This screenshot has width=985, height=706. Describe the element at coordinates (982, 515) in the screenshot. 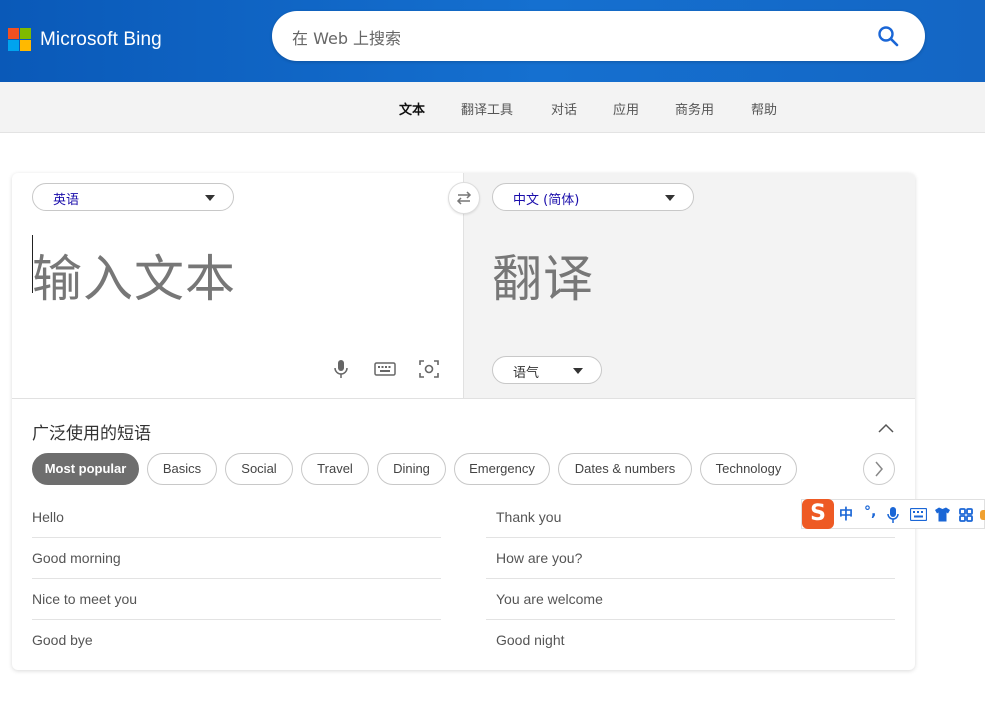

I see `ime-overflow-indicator` at that location.